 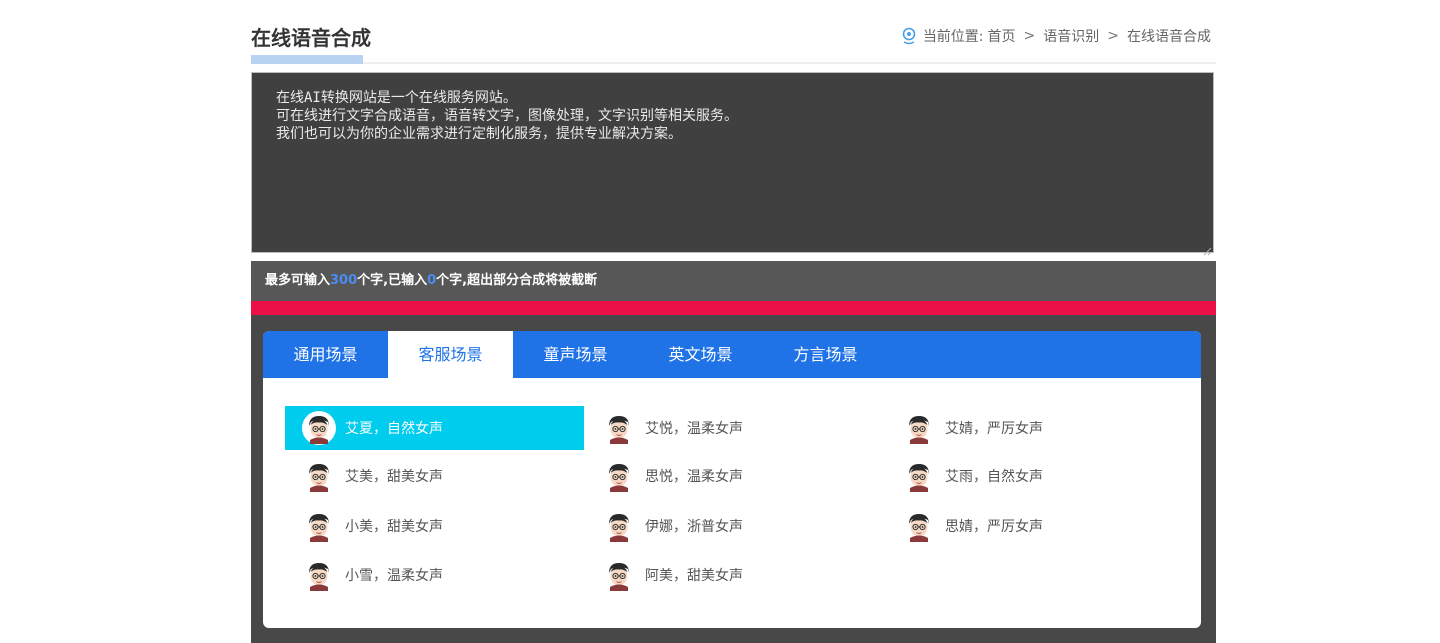 What do you see at coordinates (1169, 37) in the screenshot?
I see `breadcrumb-item-current: 在线语音合成` at bounding box center [1169, 37].